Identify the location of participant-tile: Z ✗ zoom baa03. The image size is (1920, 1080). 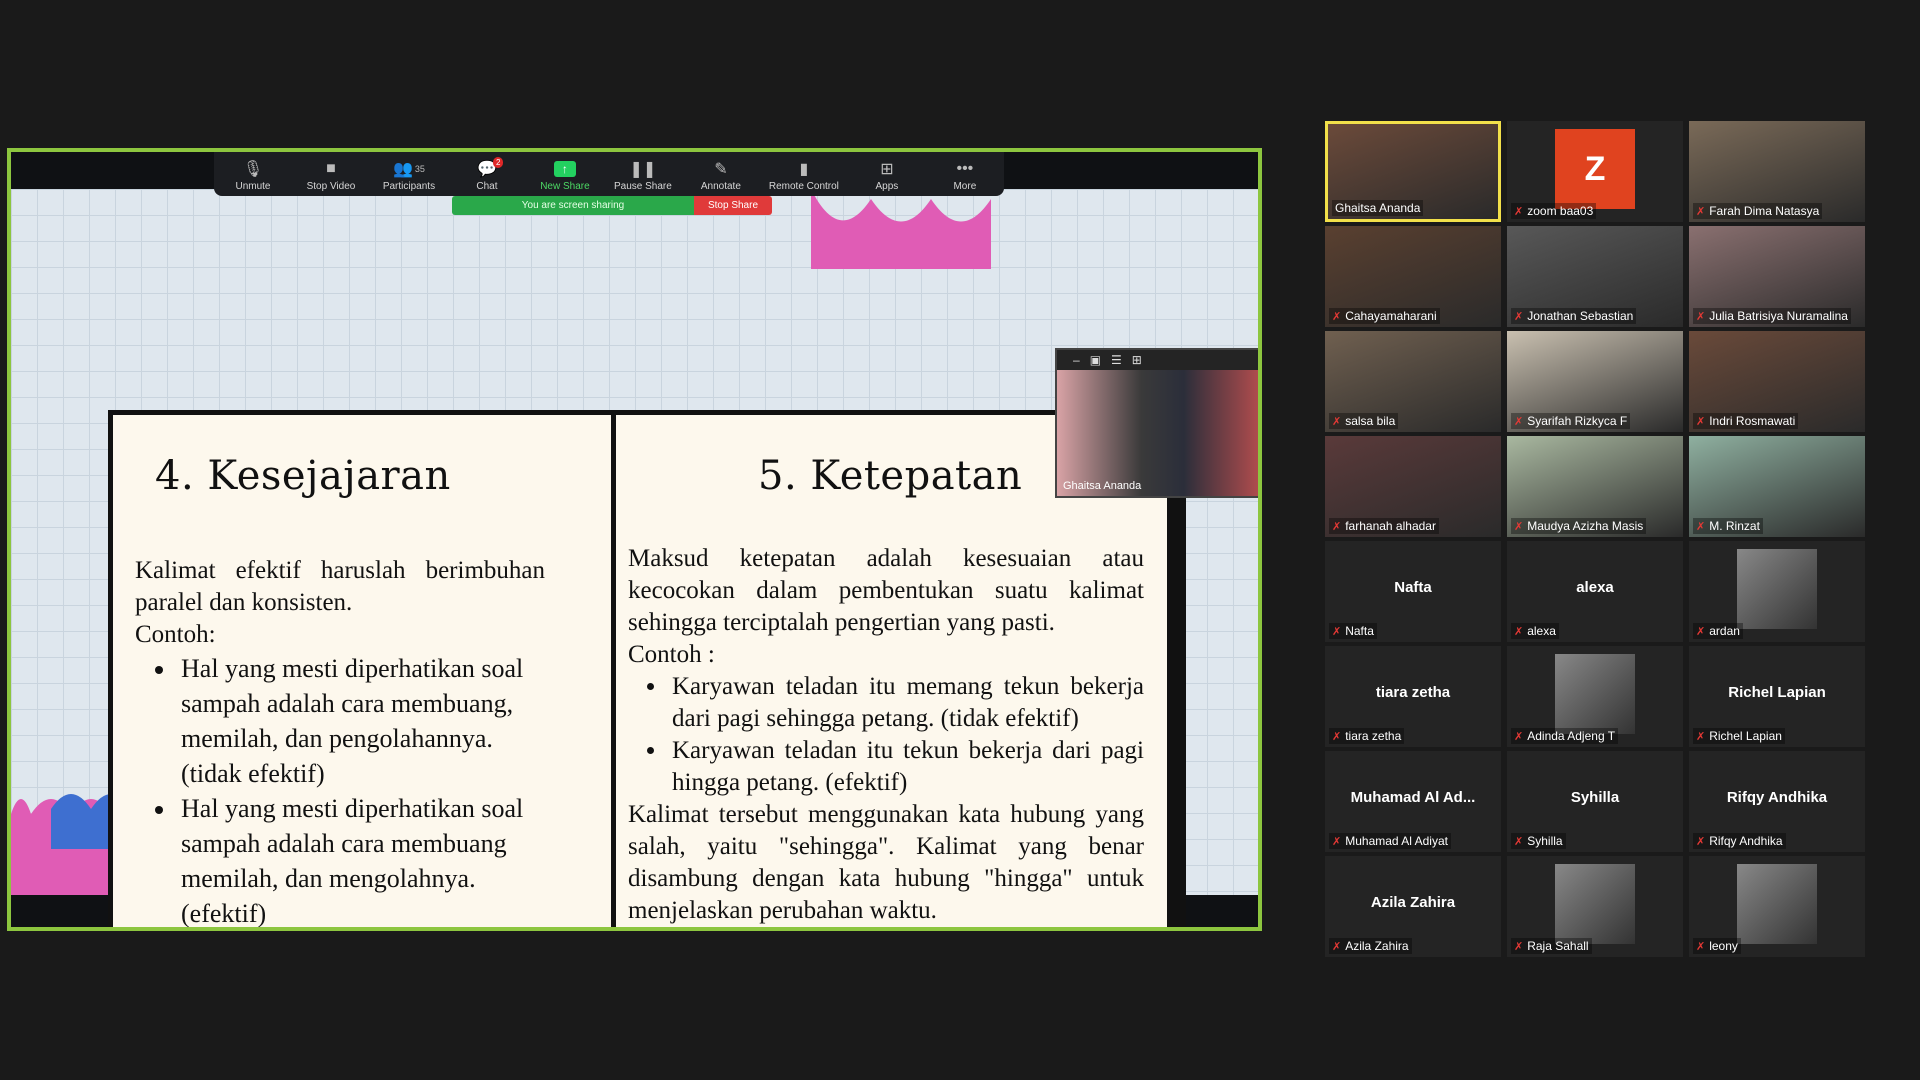
(1595, 171).